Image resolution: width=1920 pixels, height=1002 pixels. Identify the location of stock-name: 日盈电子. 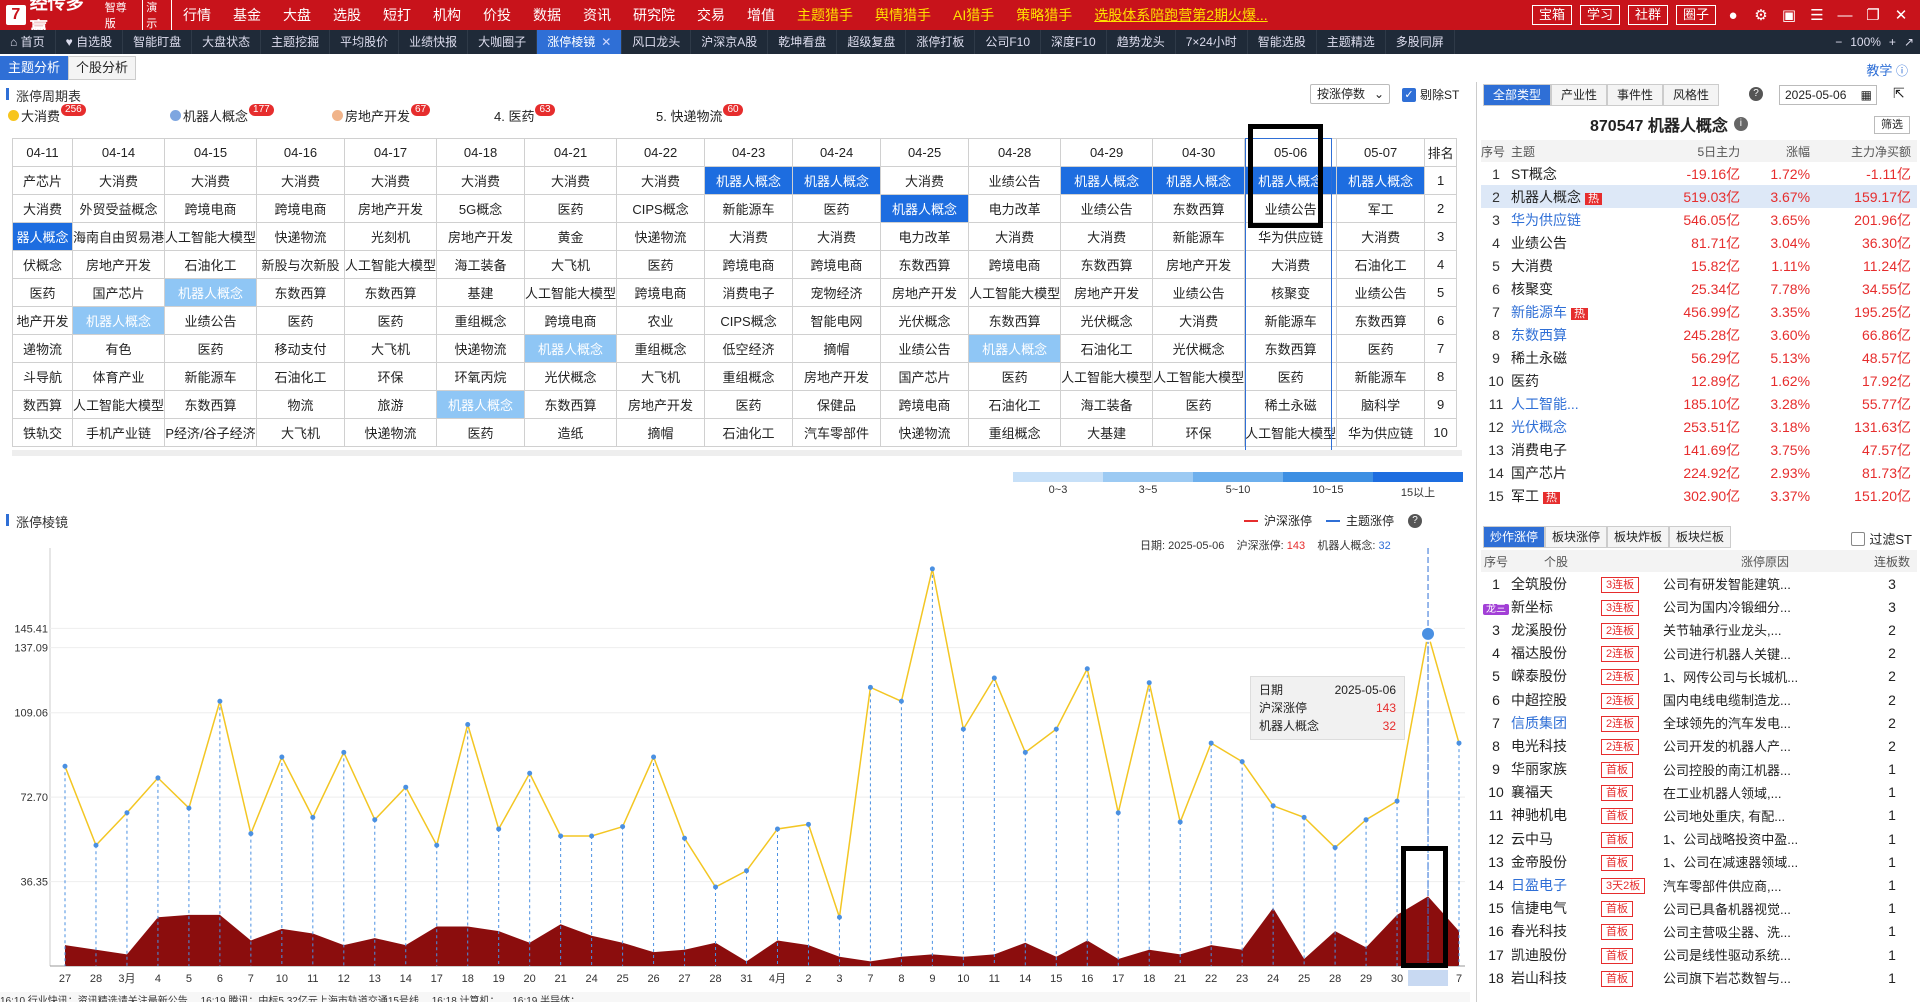
(1556, 884).